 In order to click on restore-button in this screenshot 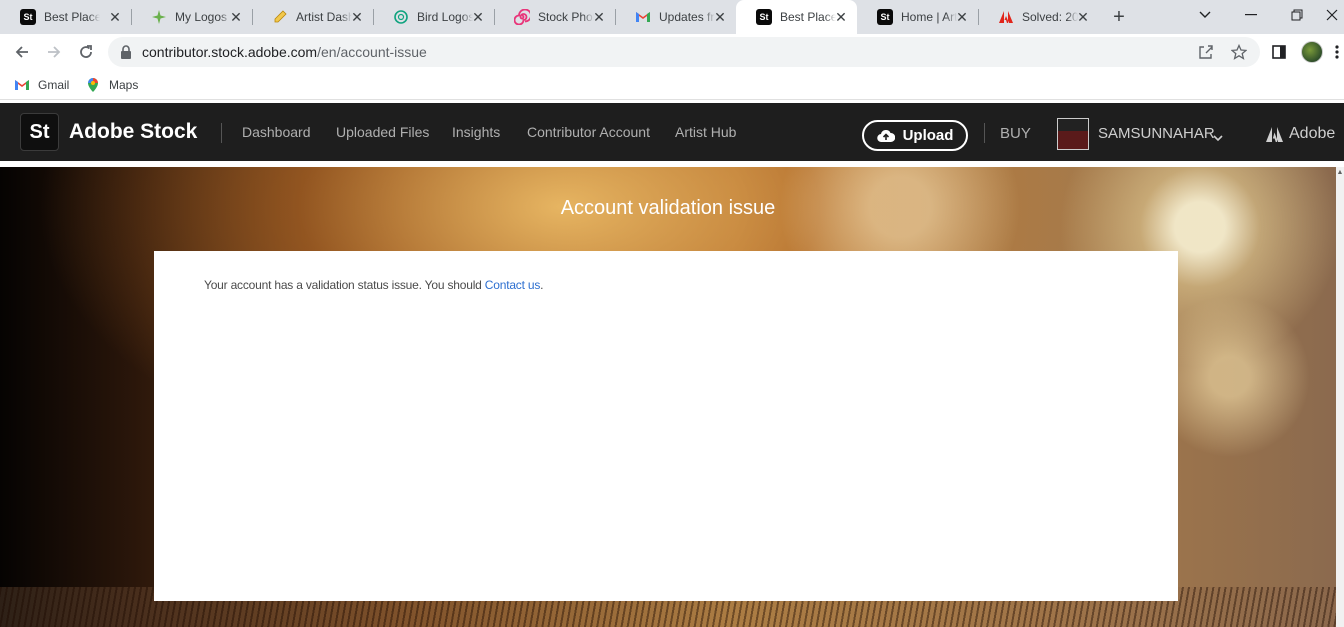, I will do `click(1297, 15)`.